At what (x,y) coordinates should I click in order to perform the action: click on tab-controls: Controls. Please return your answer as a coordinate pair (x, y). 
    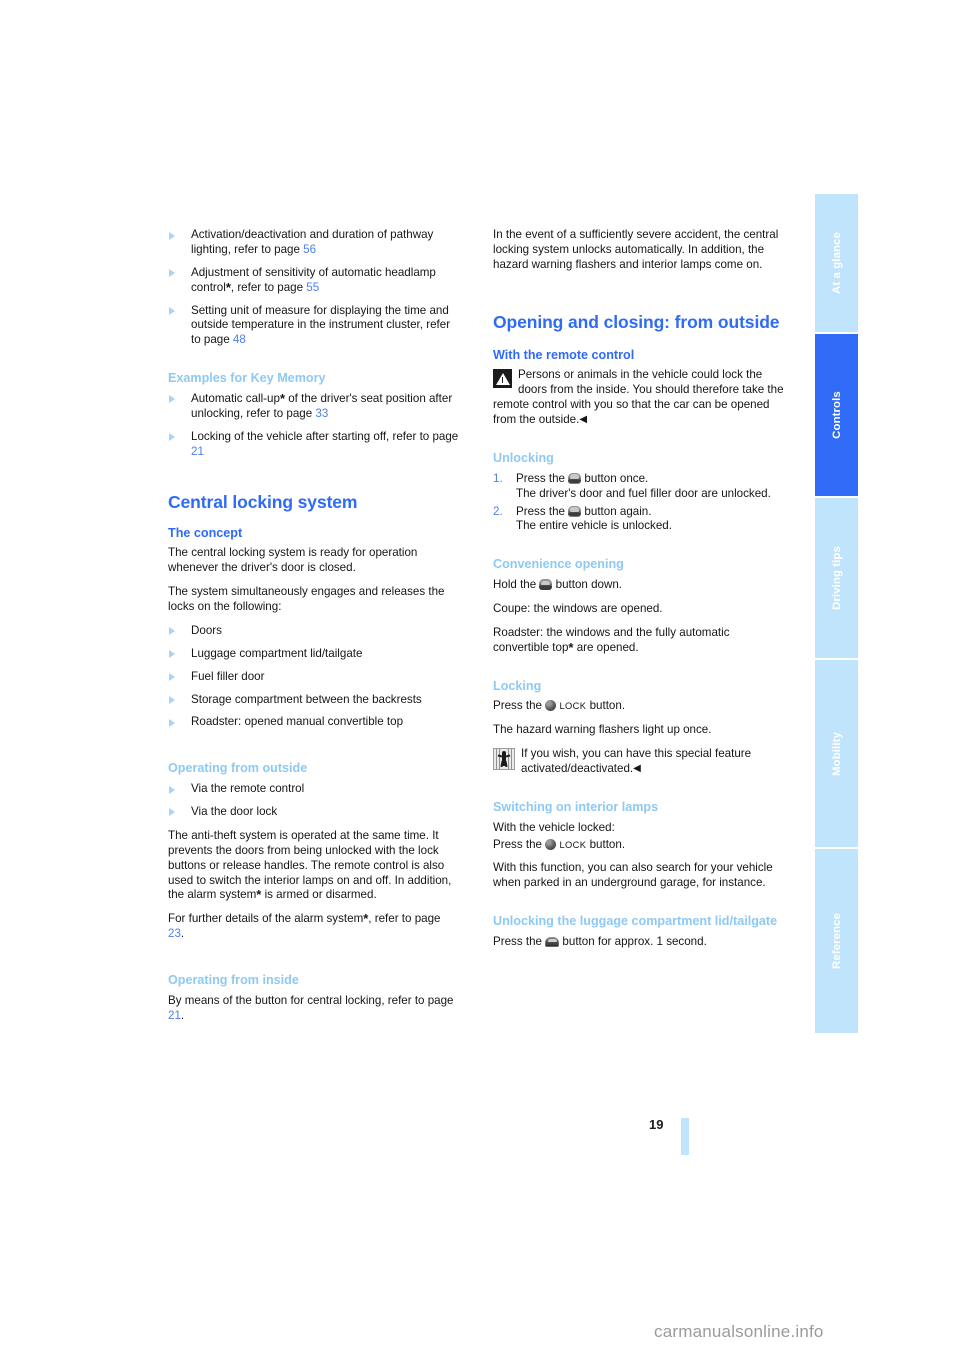
    Looking at the image, I should click on (836, 415).